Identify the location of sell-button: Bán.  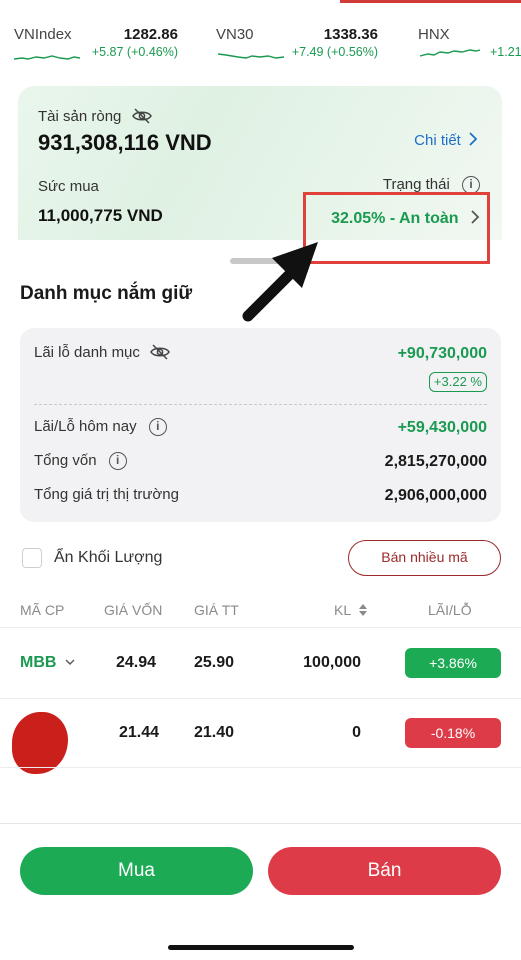
(384, 871).